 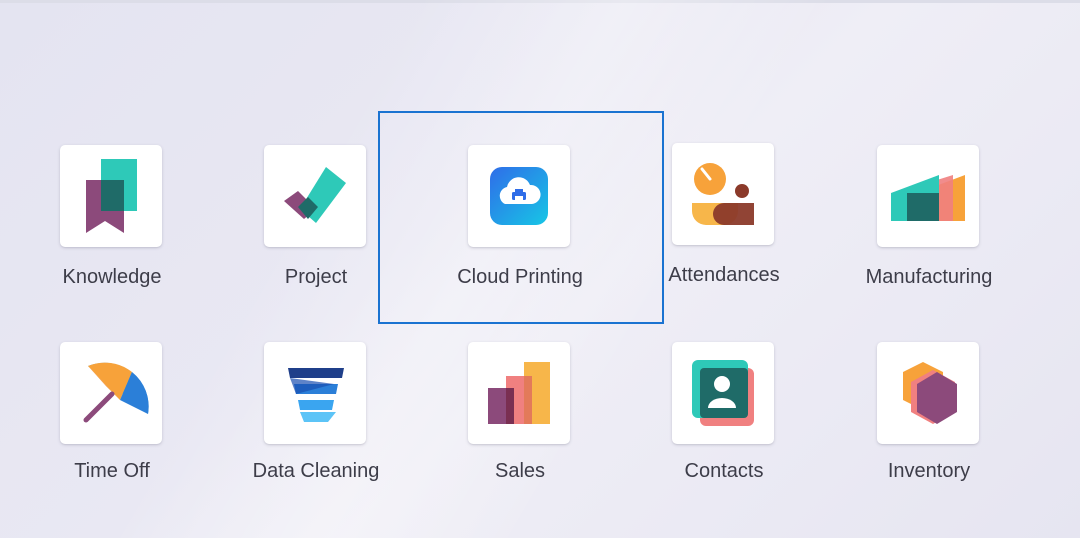 What do you see at coordinates (540, 1) in the screenshot?
I see `top-border` at bounding box center [540, 1].